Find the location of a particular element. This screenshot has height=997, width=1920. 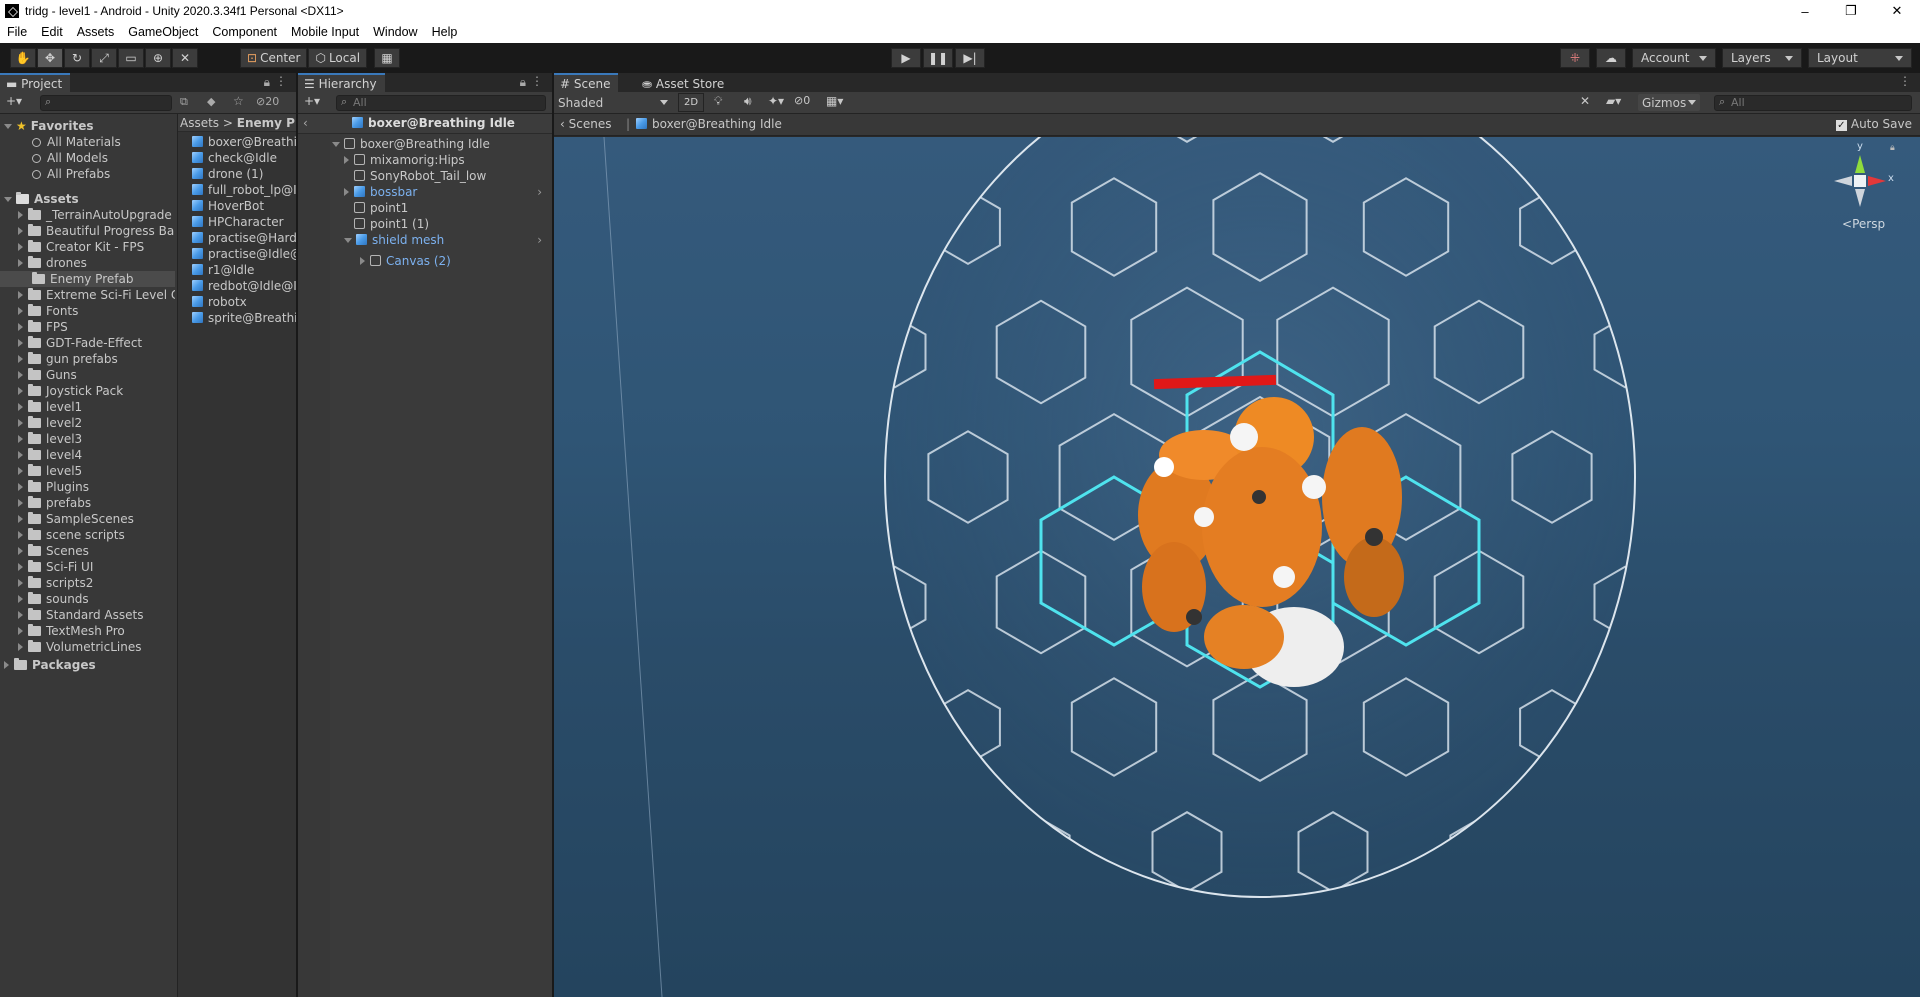

file-item: HPCharacter is located at coordinates (238, 222).